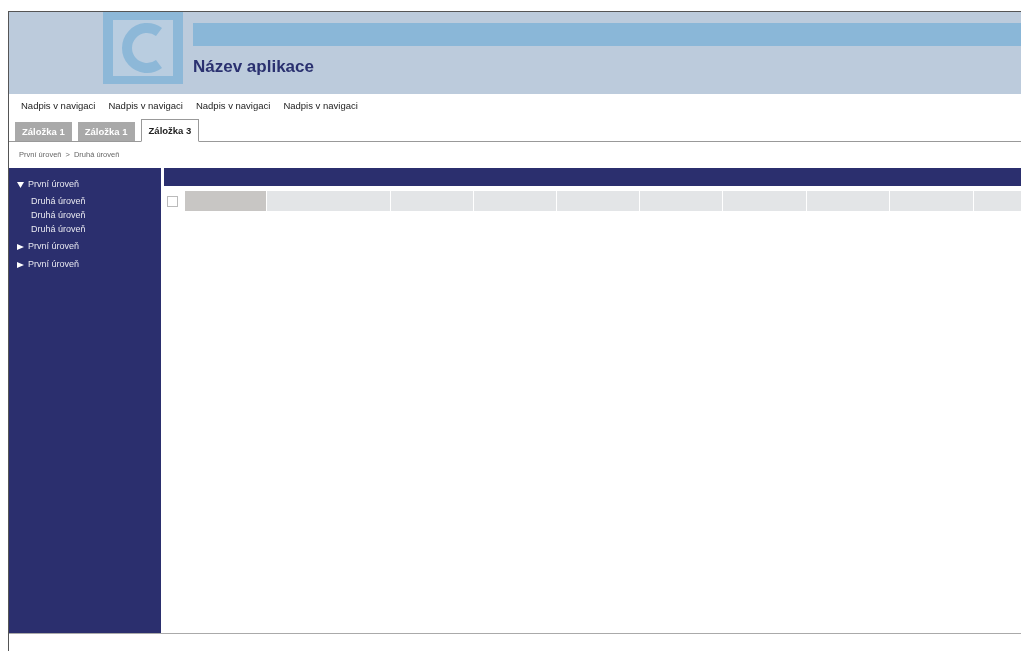  What do you see at coordinates (254, 67) in the screenshot?
I see `app-title: Název aplikace` at bounding box center [254, 67].